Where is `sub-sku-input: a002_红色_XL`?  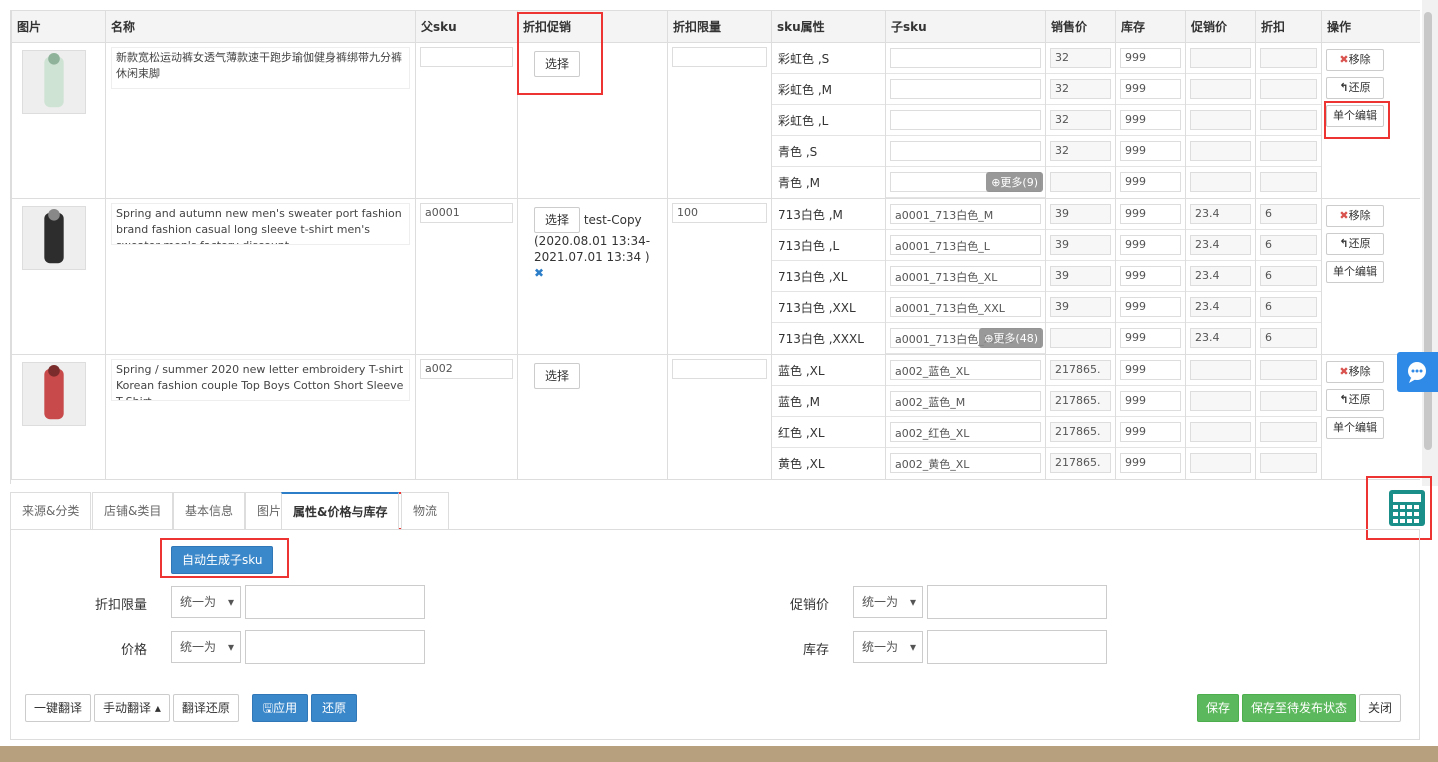
sub-sku-input: a002_红色_XL is located at coordinates (965, 432).